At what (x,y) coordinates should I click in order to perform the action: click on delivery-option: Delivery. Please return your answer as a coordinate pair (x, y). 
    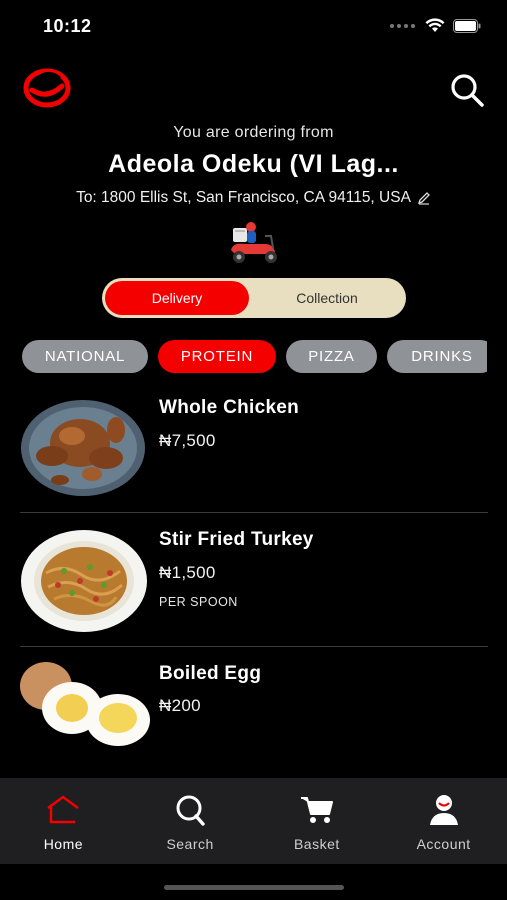
    Looking at the image, I should click on (177, 298).